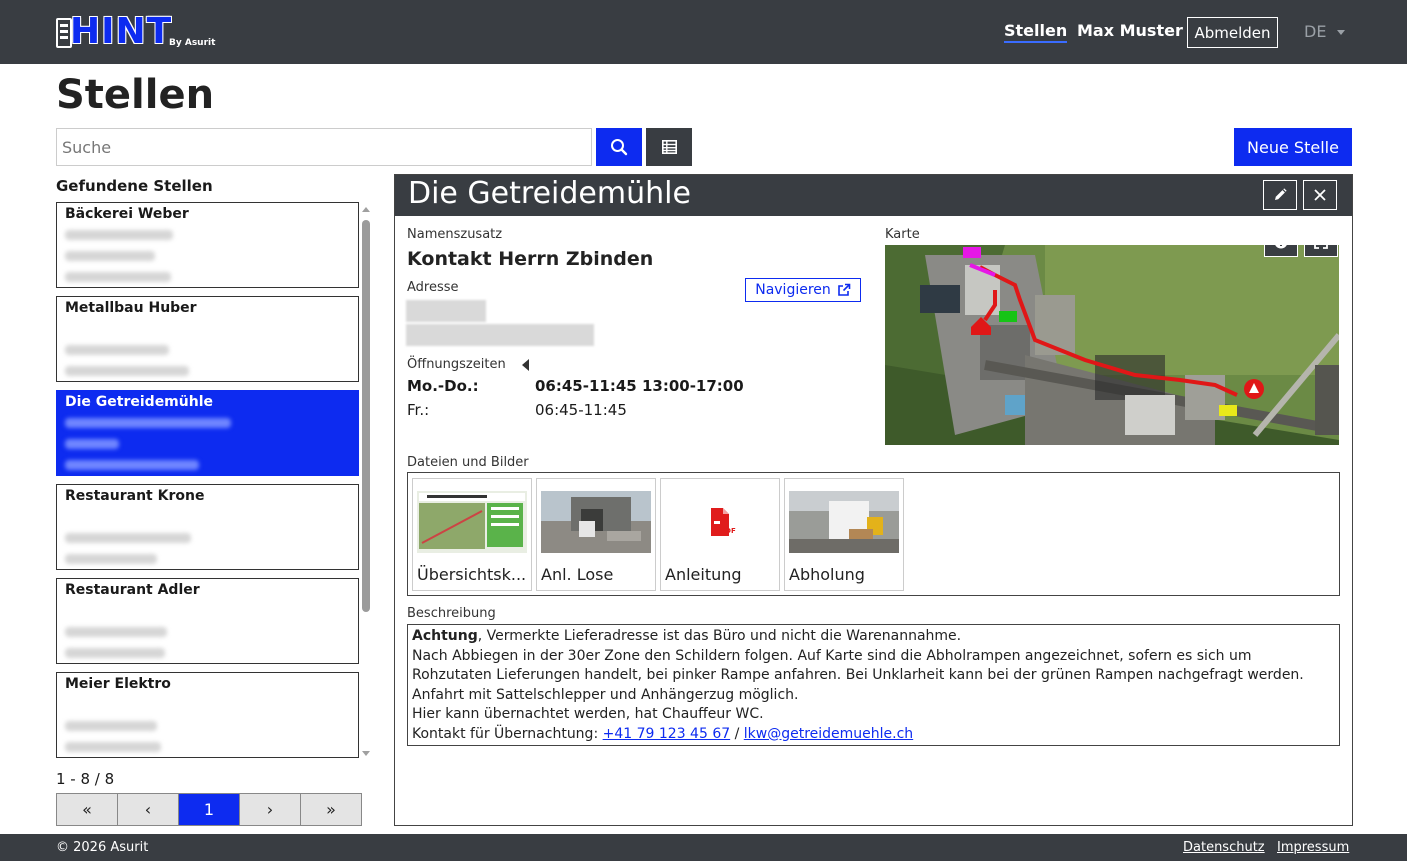  What do you see at coordinates (530, 259) in the screenshot?
I see `namenszusatz-value: Kontakt Herrn Zbinden` at bounding box center [530, 259].